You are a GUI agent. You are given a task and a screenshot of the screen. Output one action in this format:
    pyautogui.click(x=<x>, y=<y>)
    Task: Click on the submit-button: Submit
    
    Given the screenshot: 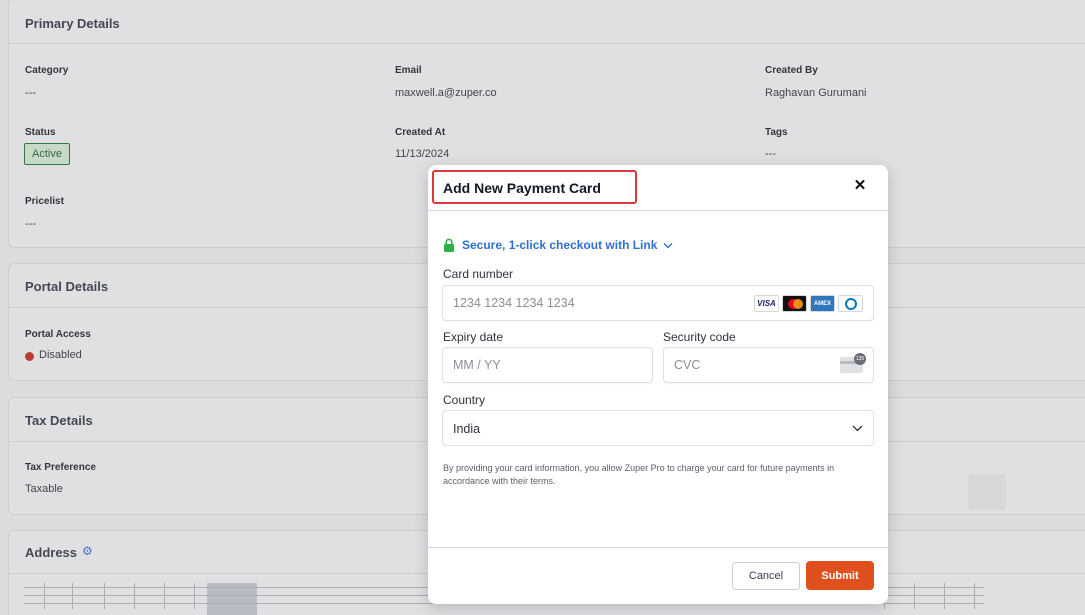 What is the action you would take?
    pyautogui.click(x=840, y=575)
    